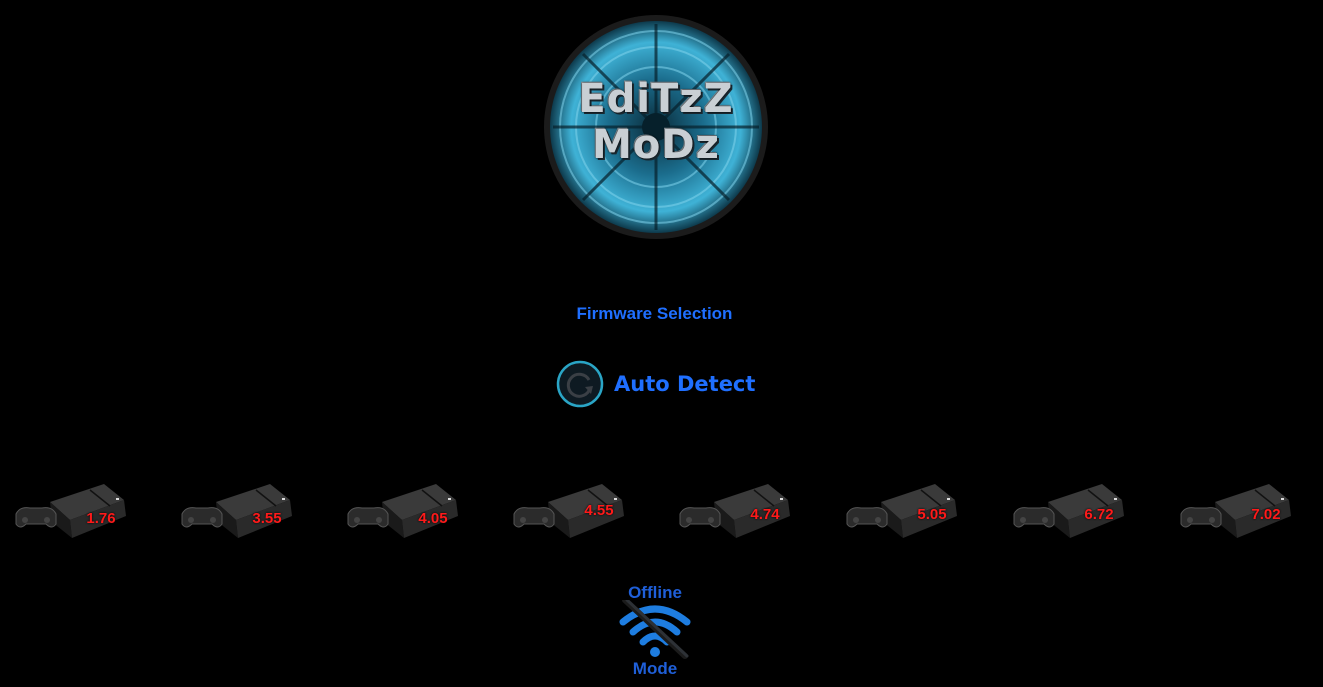 This screenshot has height=687, width=1323. Describe the element at coordinates (765, 514) in the screenshot. I see `firmware-label: 4.74` at that location.